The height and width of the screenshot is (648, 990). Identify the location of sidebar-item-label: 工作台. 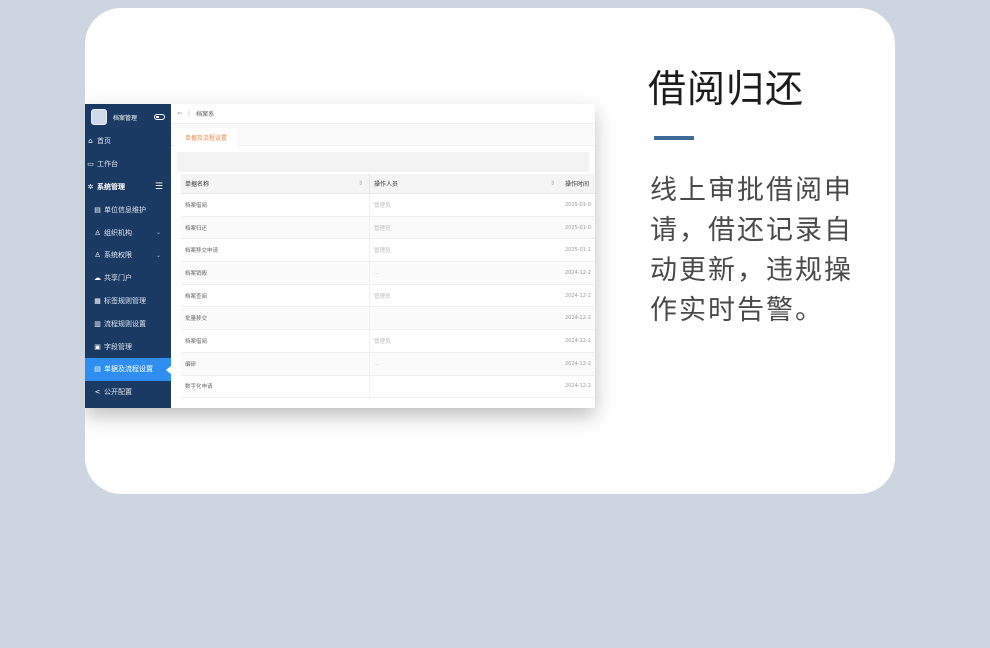
(107, 164).